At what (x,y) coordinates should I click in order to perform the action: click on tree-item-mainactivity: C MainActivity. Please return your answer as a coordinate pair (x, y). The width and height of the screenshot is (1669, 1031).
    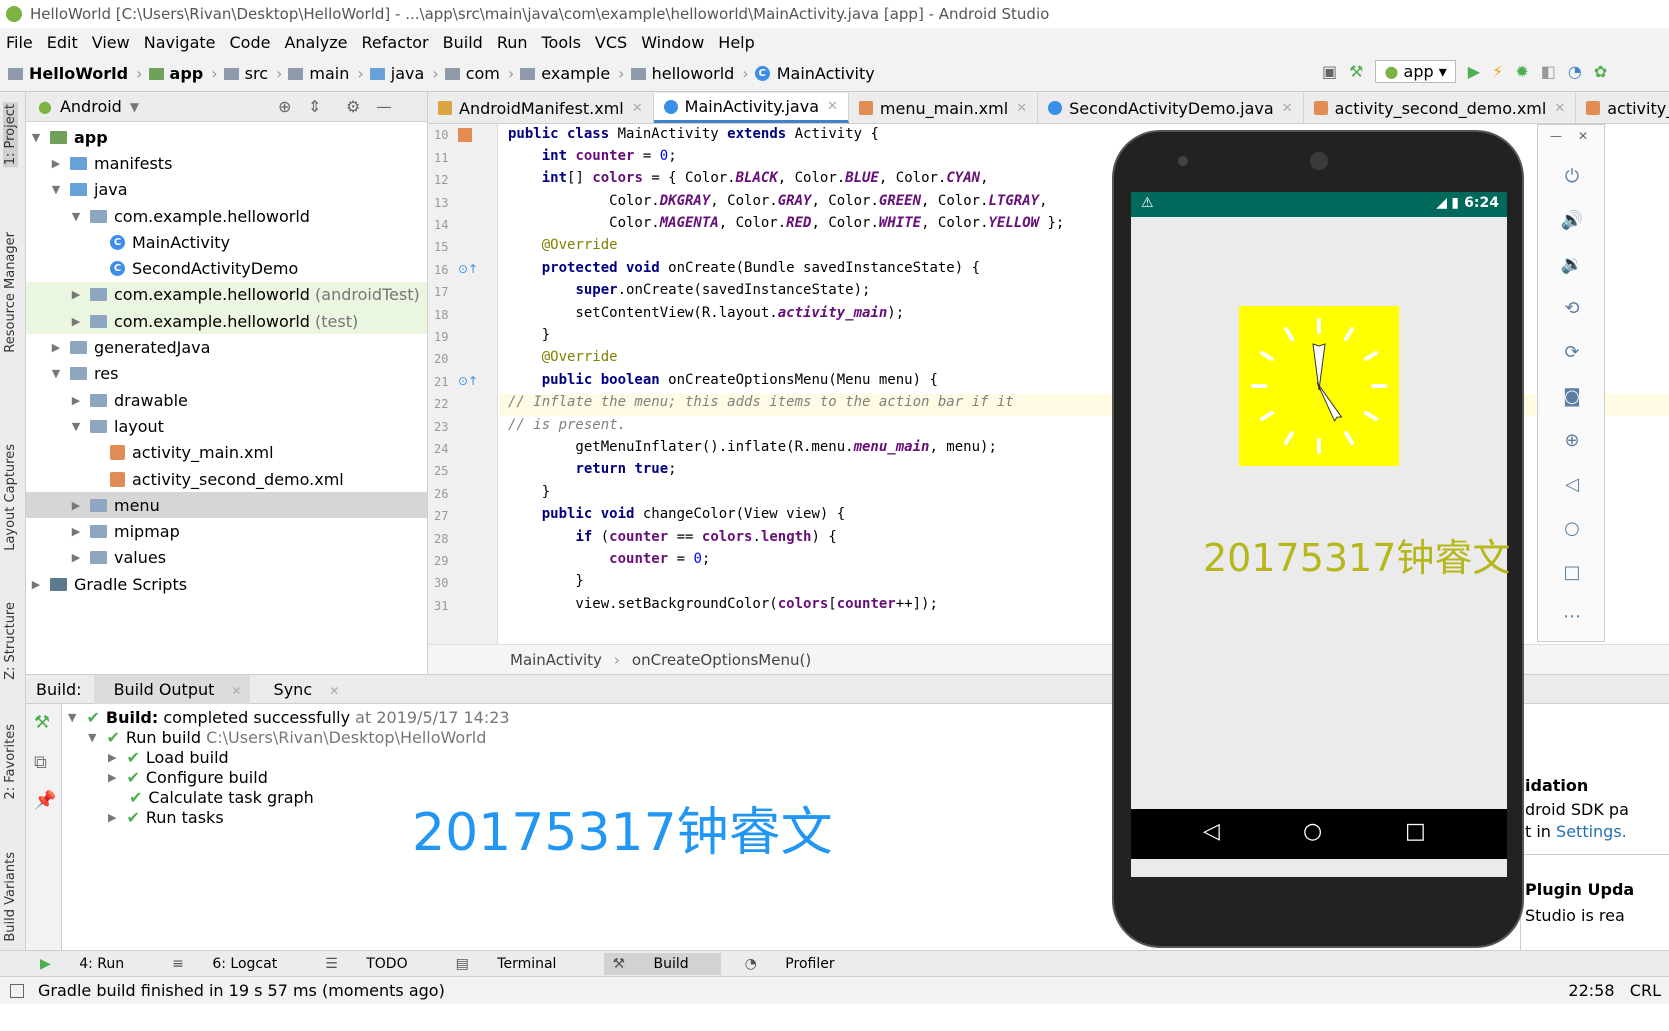
    Looking at the image, I should click on (226, 242).